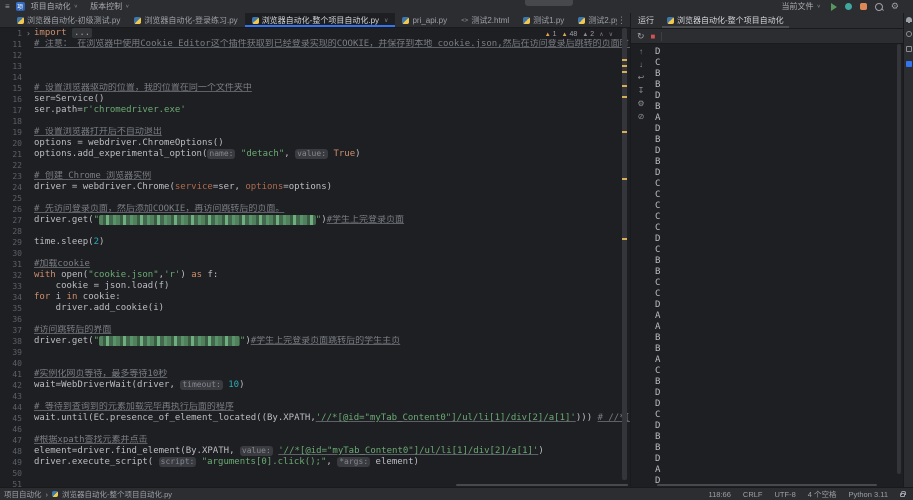 The height and width of the screenshot is (500, 913). I want to click on line-number: 22, so click(13, 165).